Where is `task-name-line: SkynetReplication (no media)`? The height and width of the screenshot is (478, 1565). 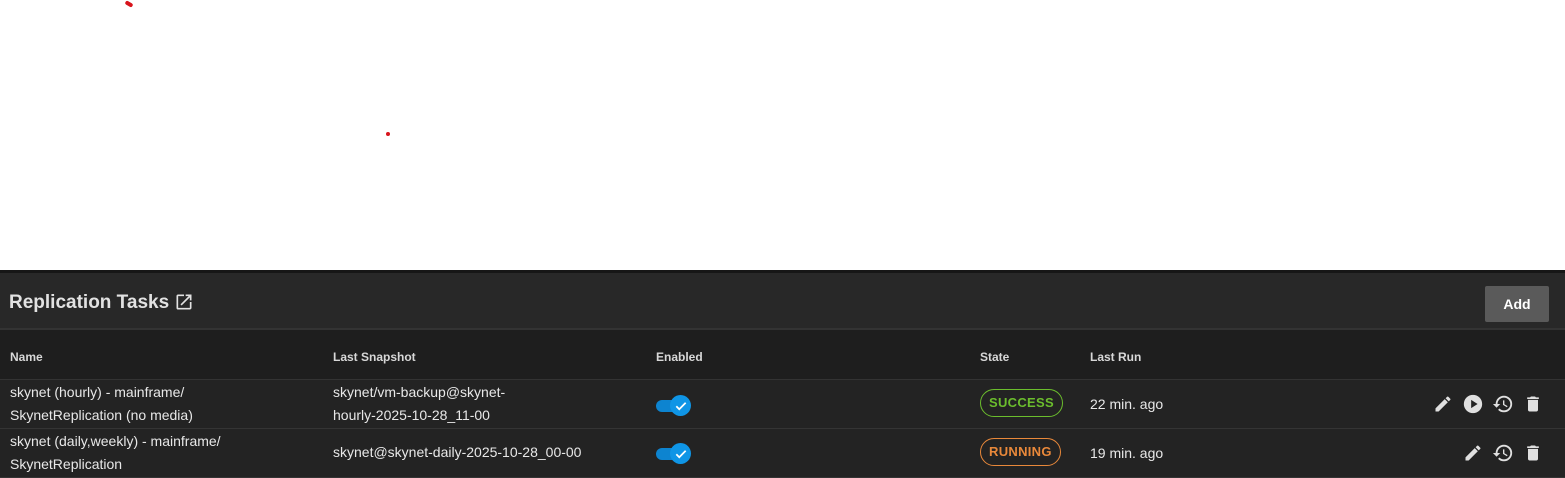
task-name-line: SkynetReplication (no media) is located at coordinates (101, 415).